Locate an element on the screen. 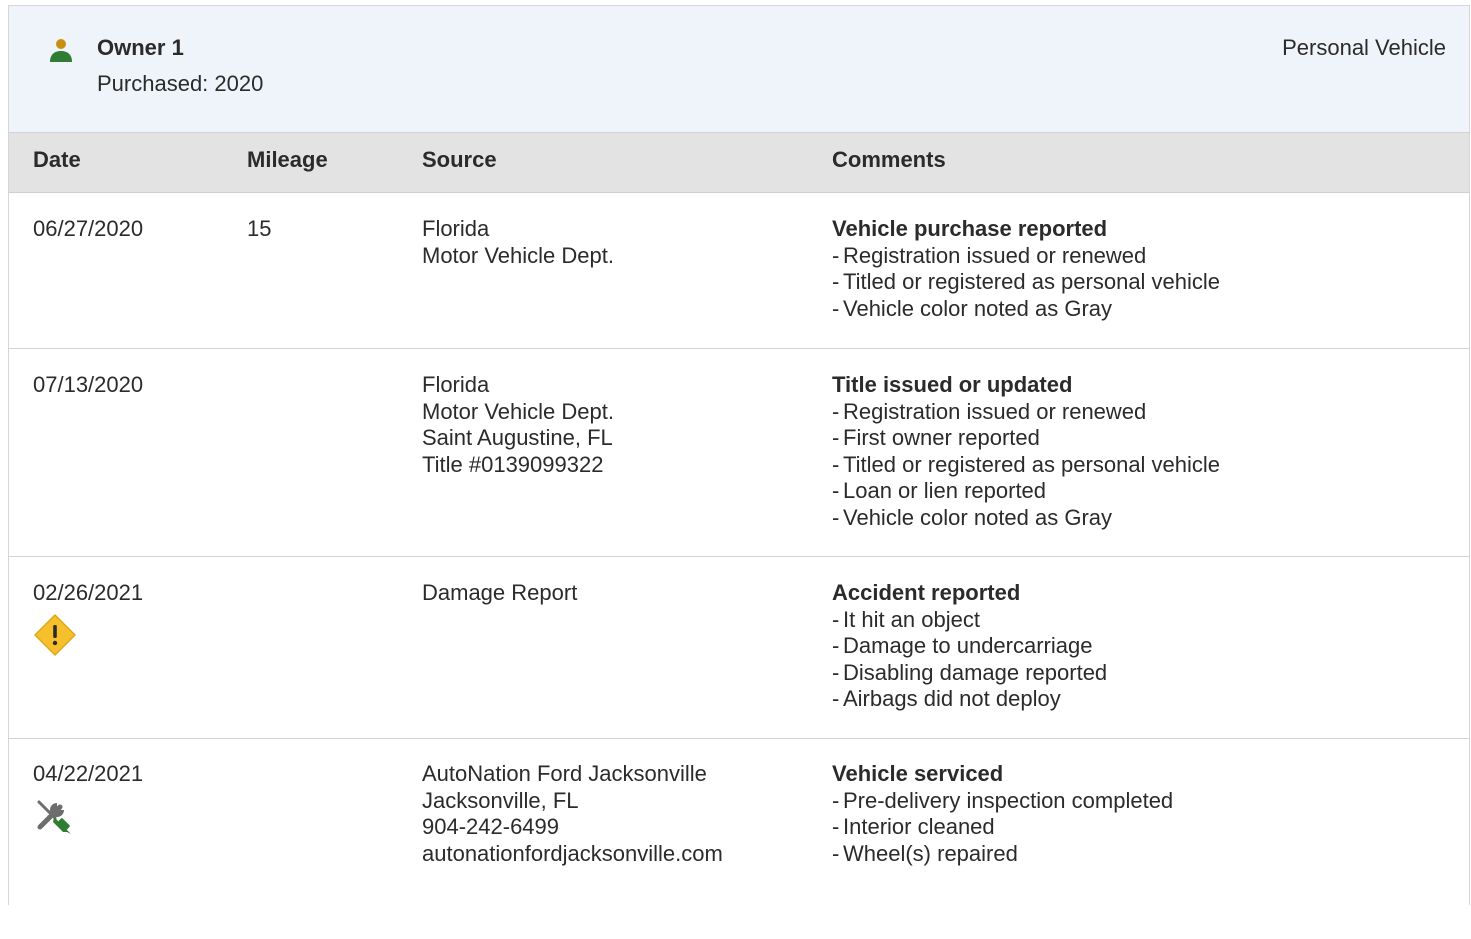 The width and height of the screenshot is (1471, 939). row-date: 07/13/2020 is located at coordinates (88, 385).